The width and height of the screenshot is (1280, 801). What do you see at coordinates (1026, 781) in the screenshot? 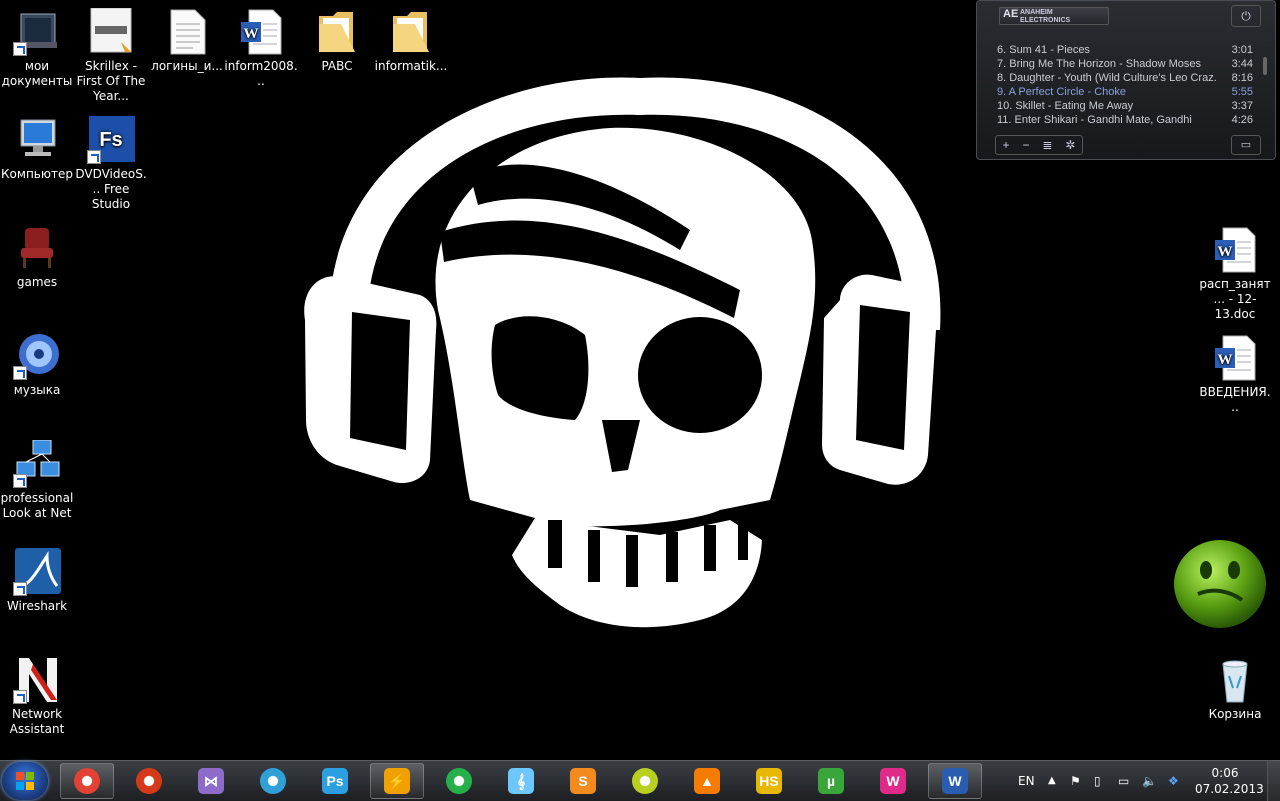
I see `language-indicator: EN` at bounding box center [1026, 781].